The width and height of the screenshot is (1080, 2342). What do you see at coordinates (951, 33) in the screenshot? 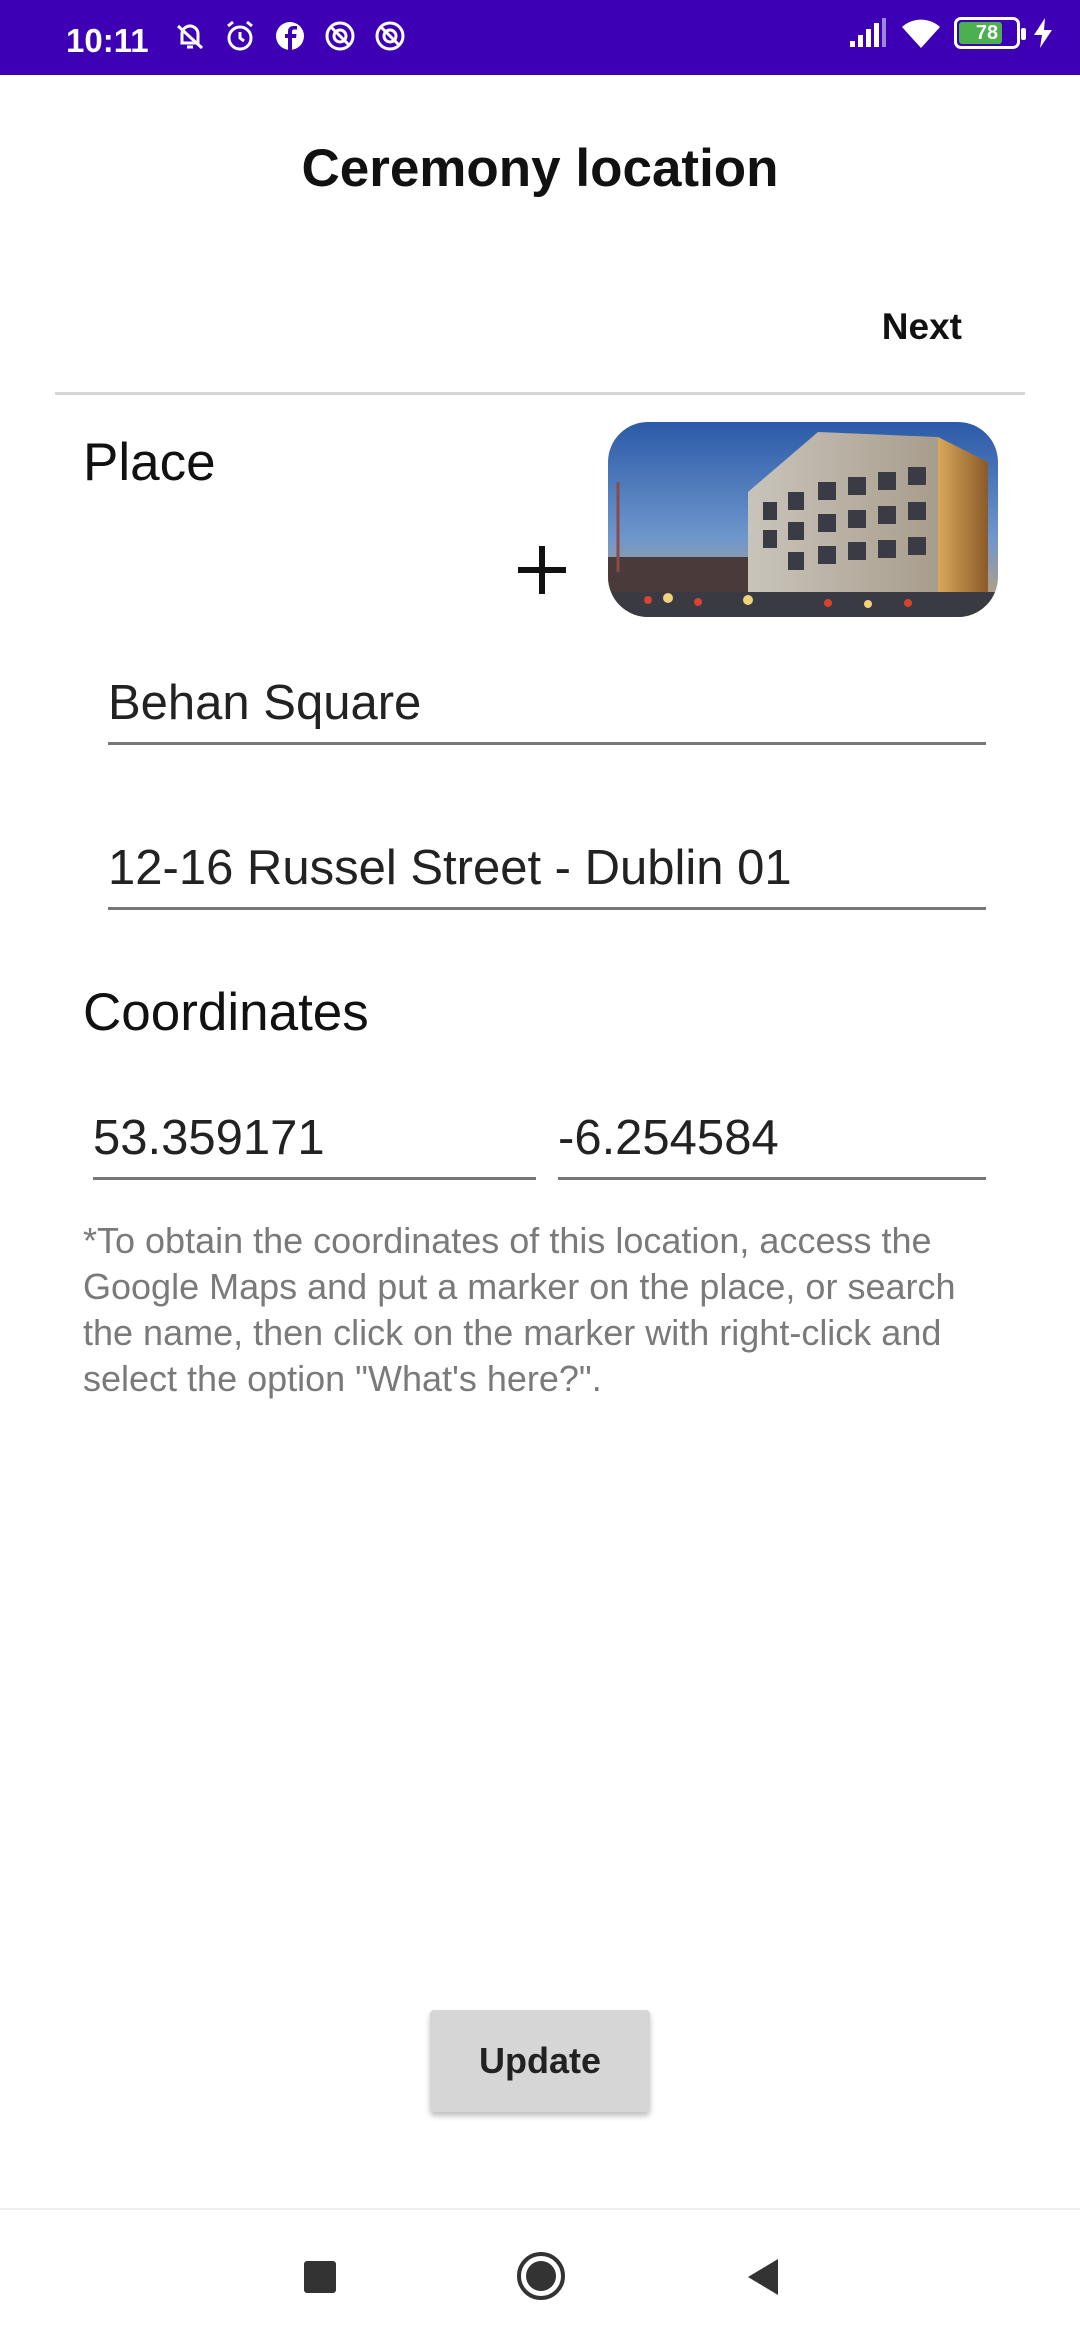
I see `system-icons: 78` at bounding box center [951, 33].